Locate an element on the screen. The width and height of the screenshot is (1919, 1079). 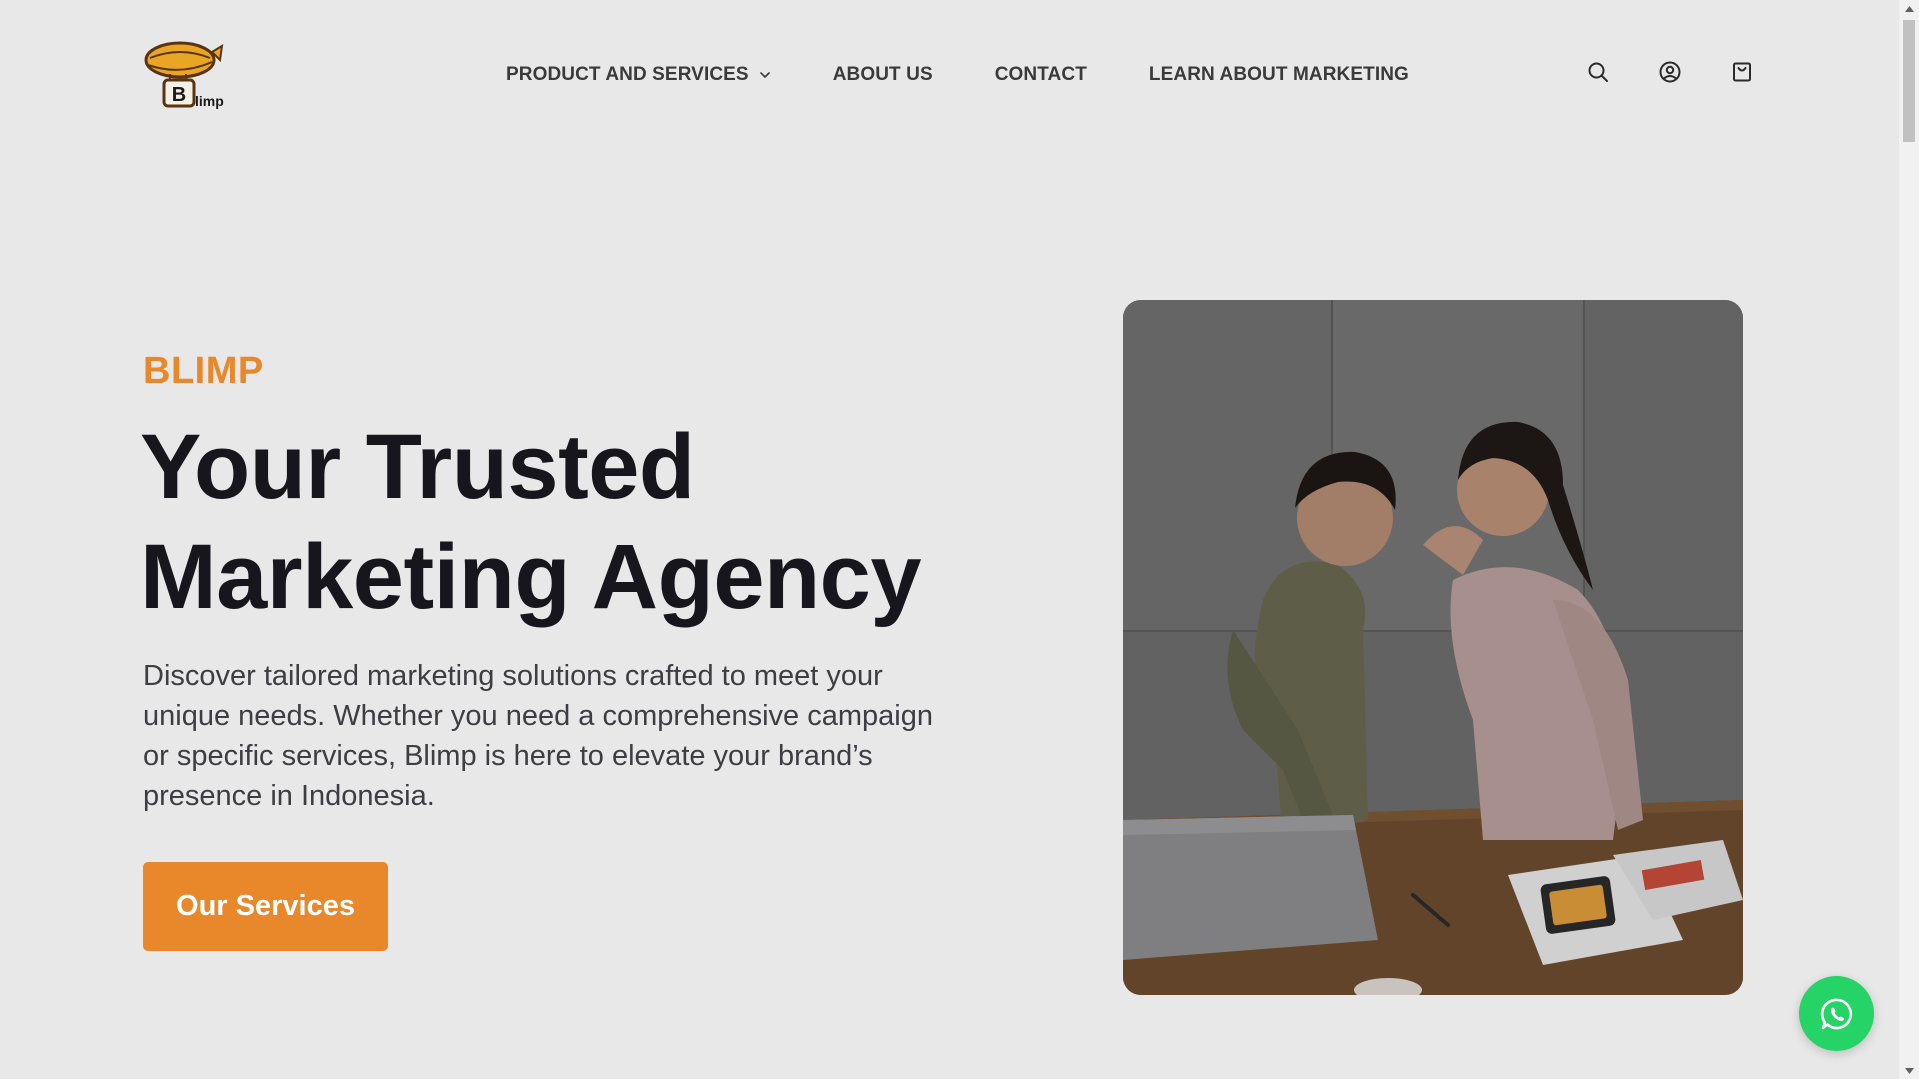
nav-contact: CONTACT is located at coordinates (1041, 75).